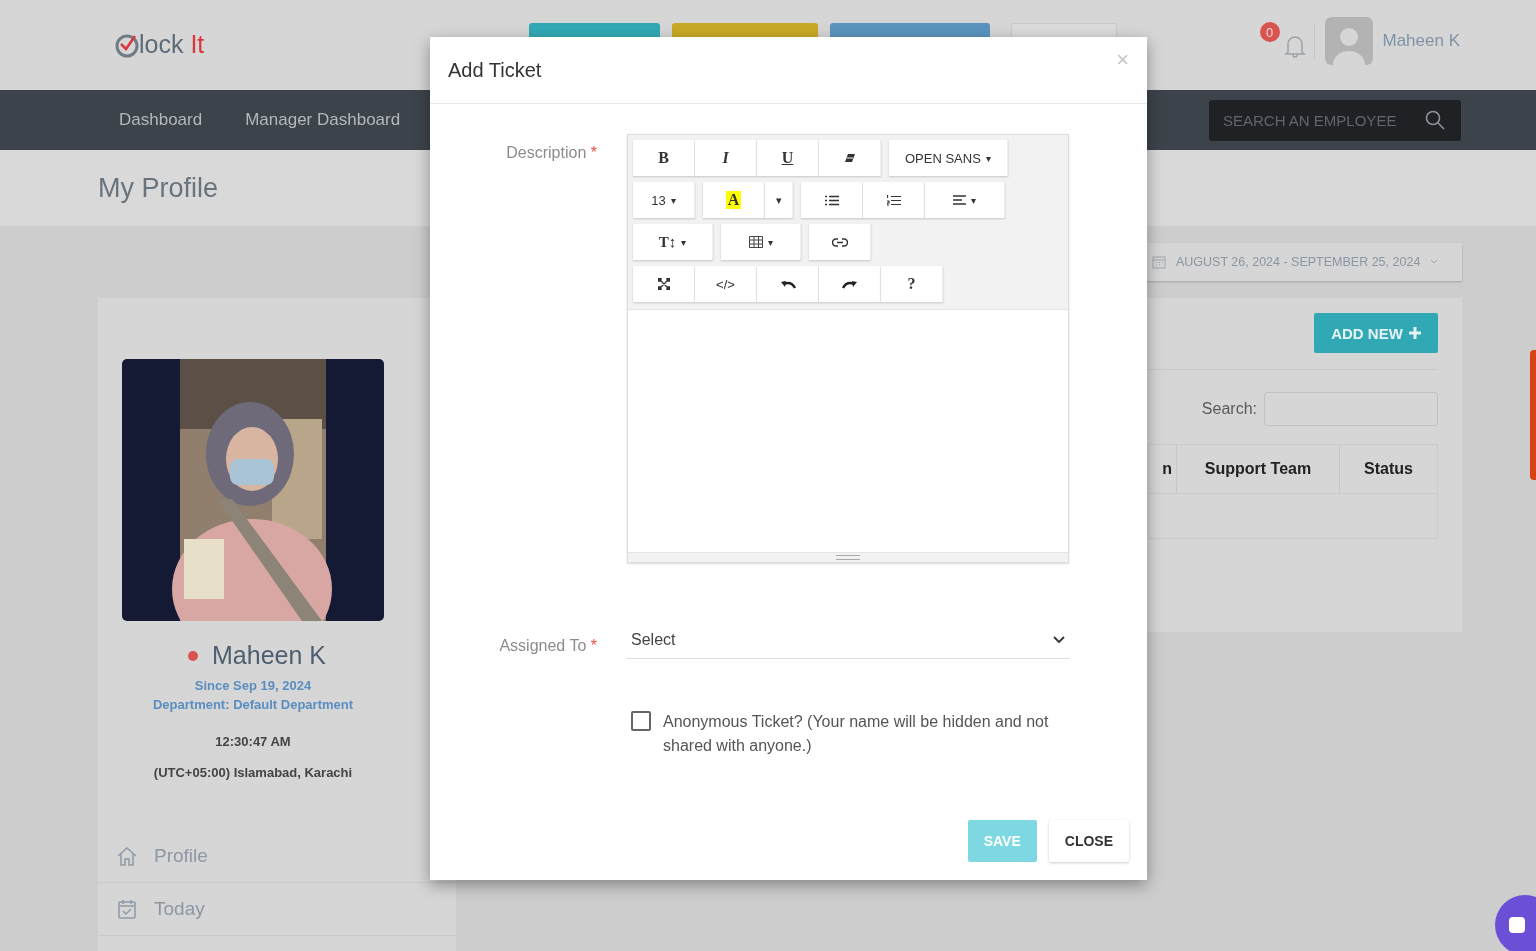  What do you see at coordinates (1517, 925) in the screenshot?
I see `chat-icon` at bounding box center [1517, 925].